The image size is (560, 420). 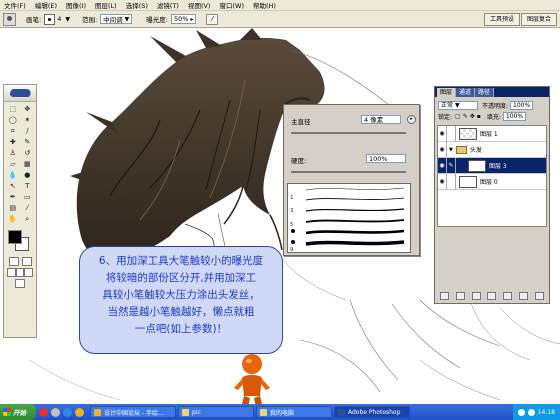 What do you see at coordinates (116, 19) in the screenshot?
I see `range-select: 中间调 ▼` at bounding box center [116, 19].